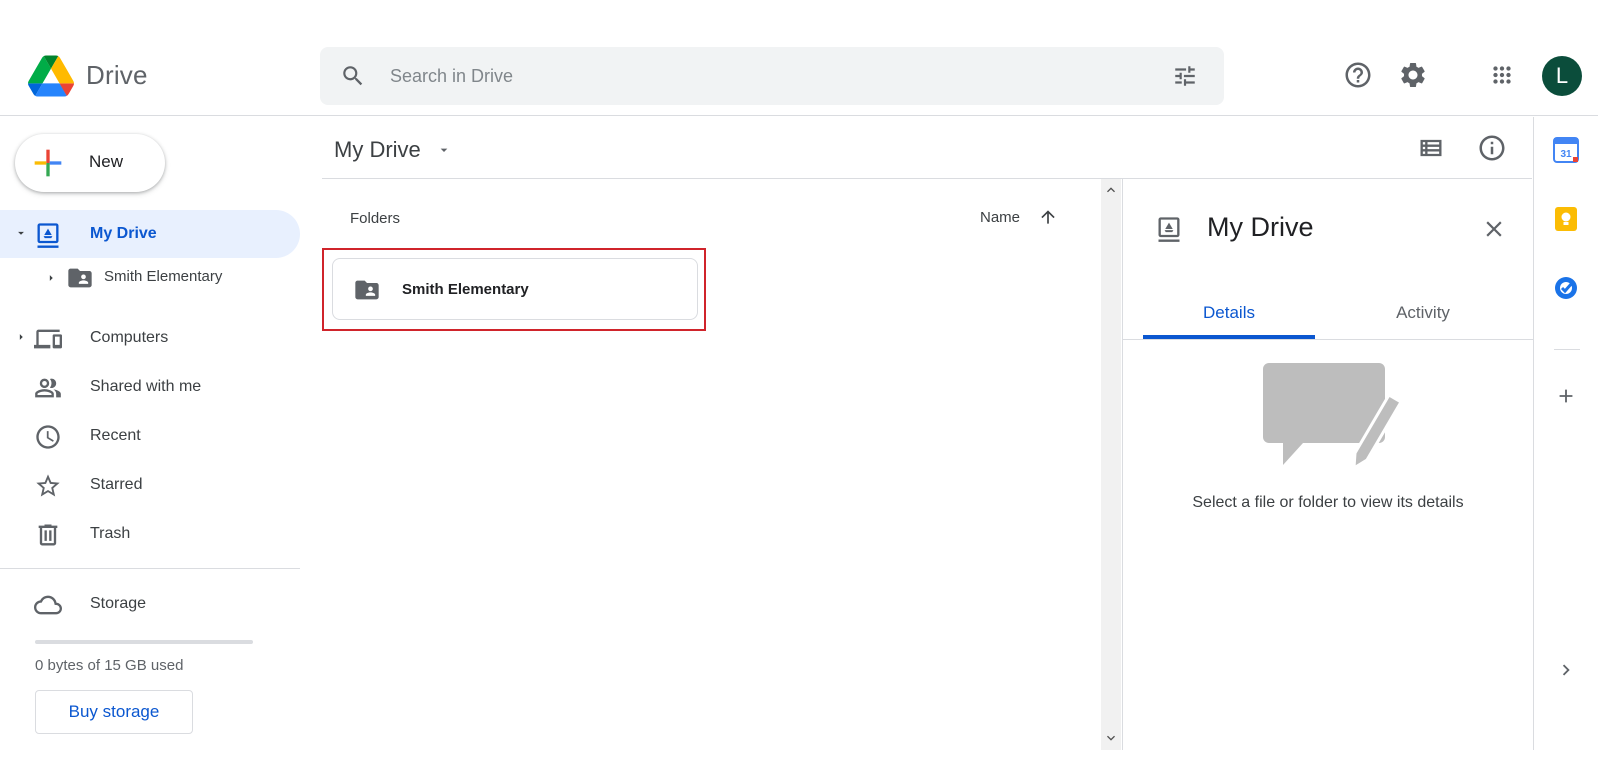 The image size is (1598, 772). What do you see at coordinates (129, 337) in the screenshot?
I see `sidebar-item-label: Computers` at bounding box center [129, 337].